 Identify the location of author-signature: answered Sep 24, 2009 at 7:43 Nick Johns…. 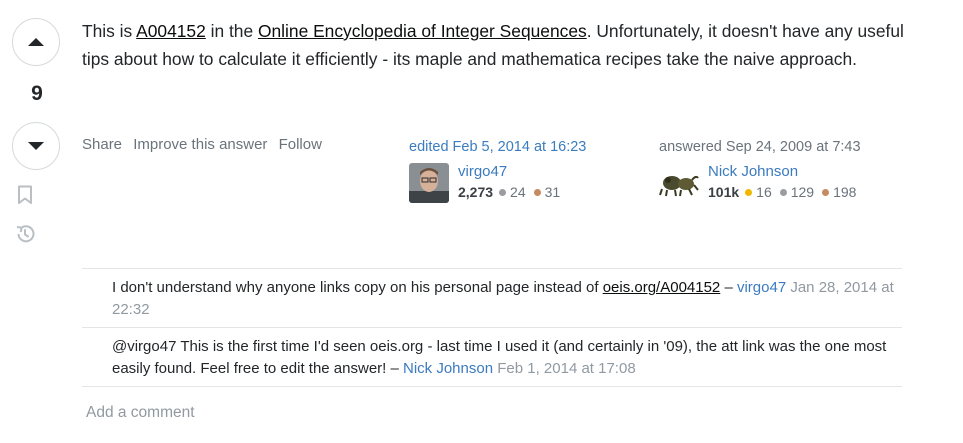
(761, 171).